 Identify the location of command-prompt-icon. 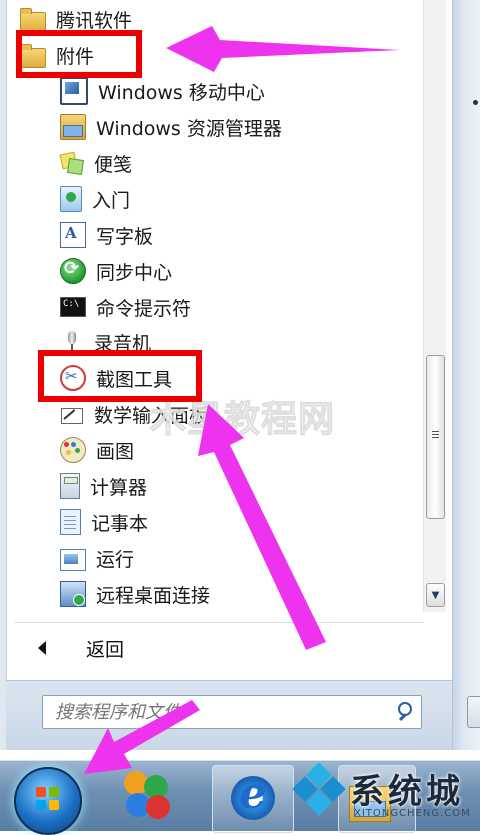
(73, 307).